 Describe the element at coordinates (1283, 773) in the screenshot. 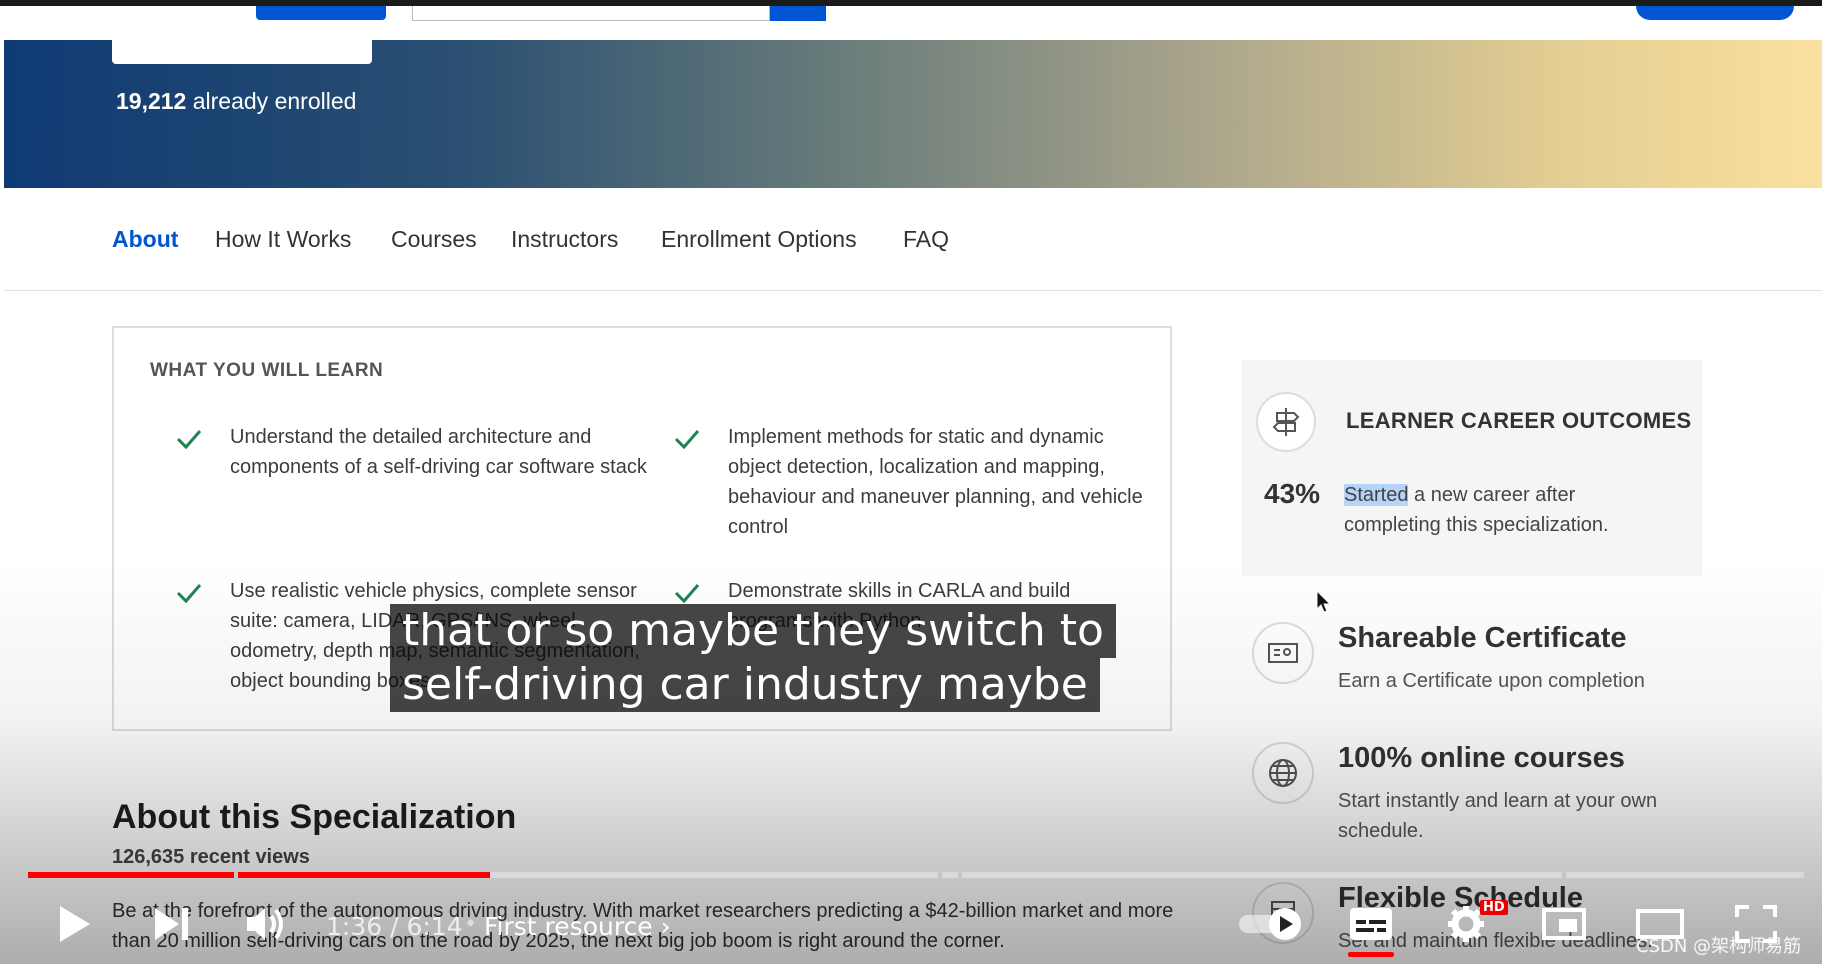

I see `globe-icon` at that location.